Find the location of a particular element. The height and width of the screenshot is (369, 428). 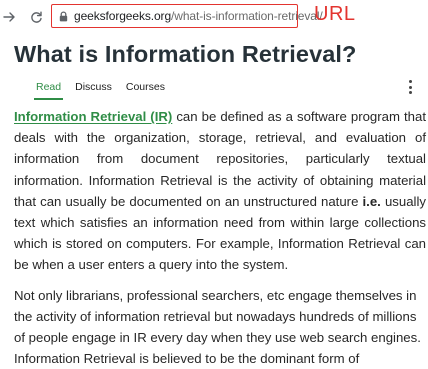

ie-bold-text: i.e. is located at coordinates (371, 201).